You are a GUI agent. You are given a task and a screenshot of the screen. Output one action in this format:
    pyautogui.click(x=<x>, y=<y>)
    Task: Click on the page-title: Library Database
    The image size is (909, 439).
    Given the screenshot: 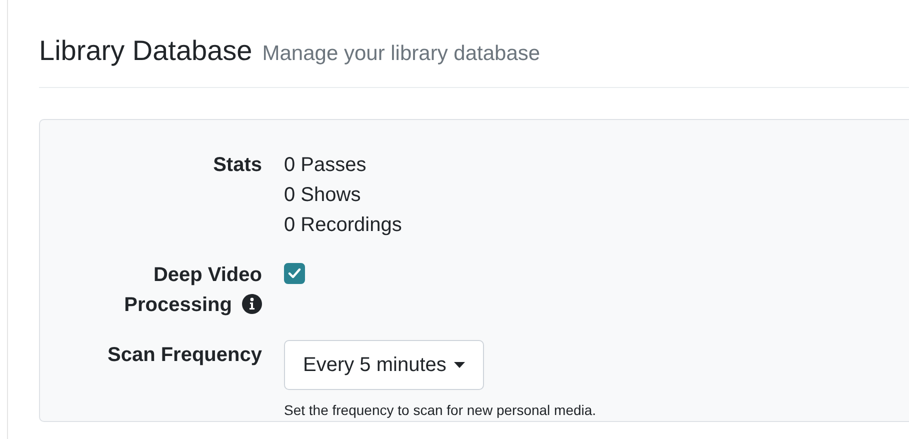 What is the action you would take?
    pyautogui.click(x=145, y=51)
    